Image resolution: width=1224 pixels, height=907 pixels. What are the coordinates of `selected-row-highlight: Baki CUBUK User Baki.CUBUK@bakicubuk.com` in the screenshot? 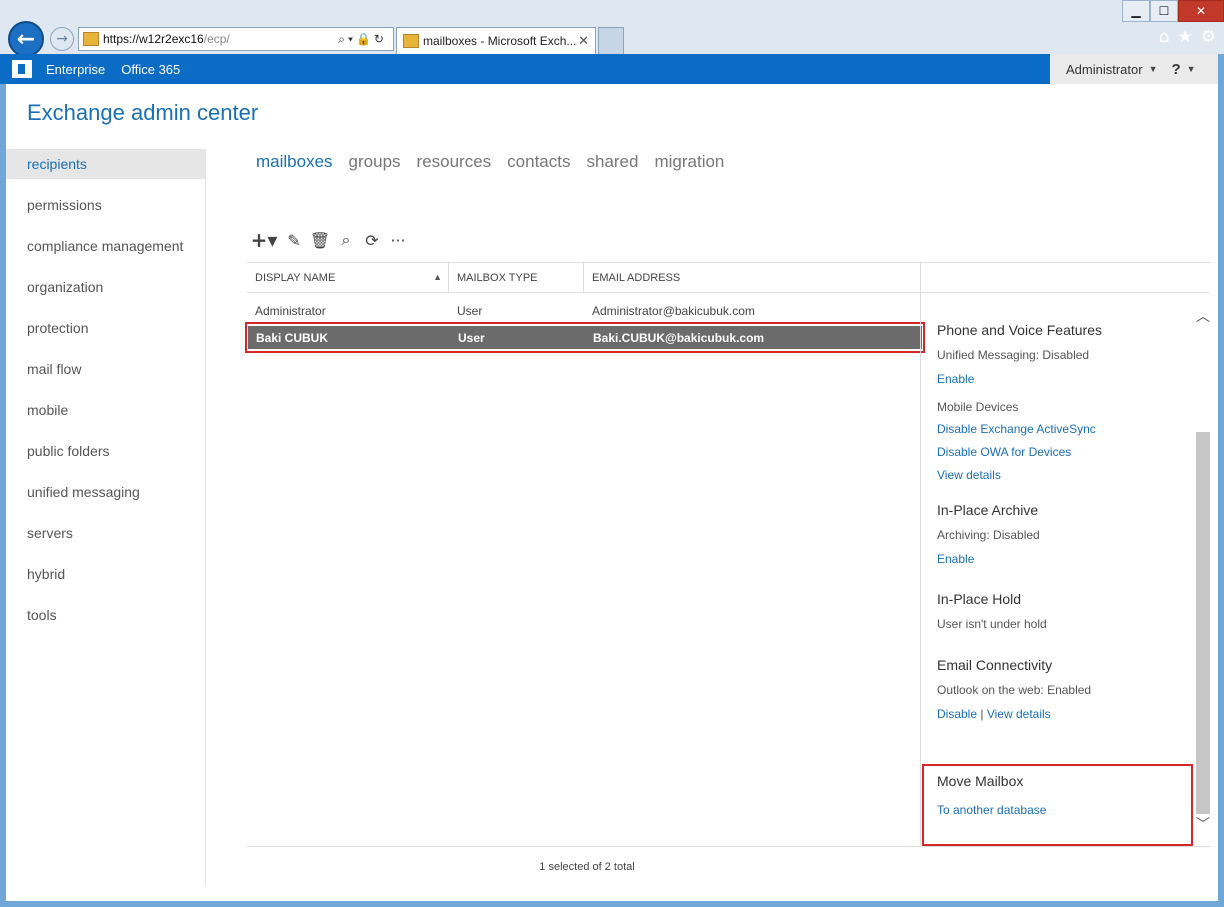 It's located at (585, 337).